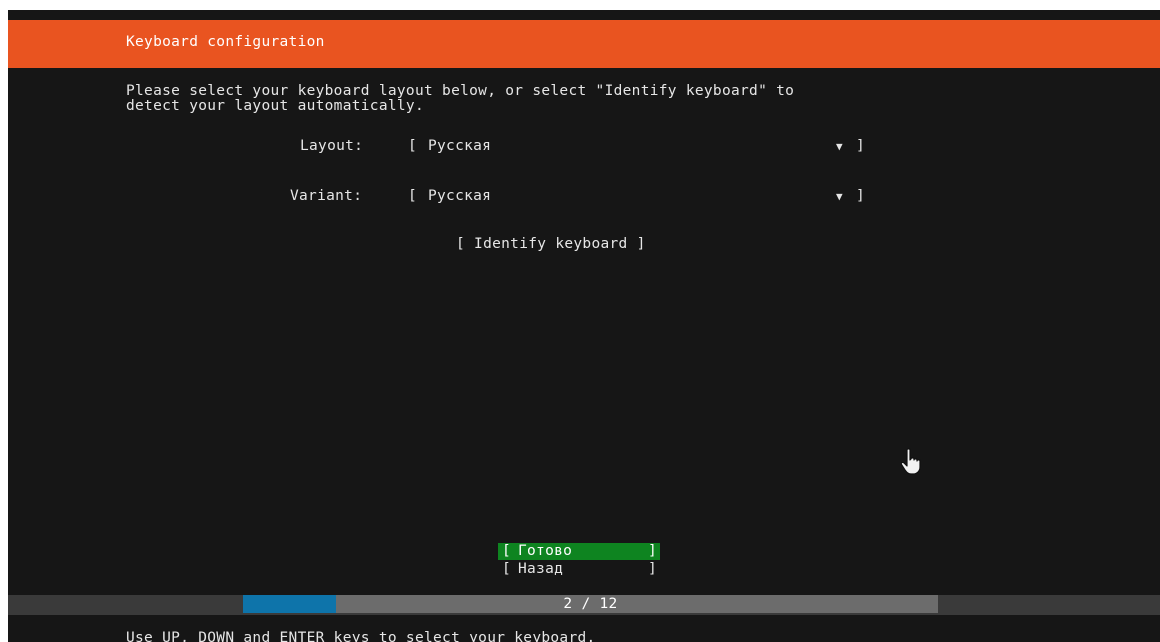 The image size is (1160, 642). Describe the element at coordinates (541, 569) in the screenshot. I see `back-label: Назад` at that location.